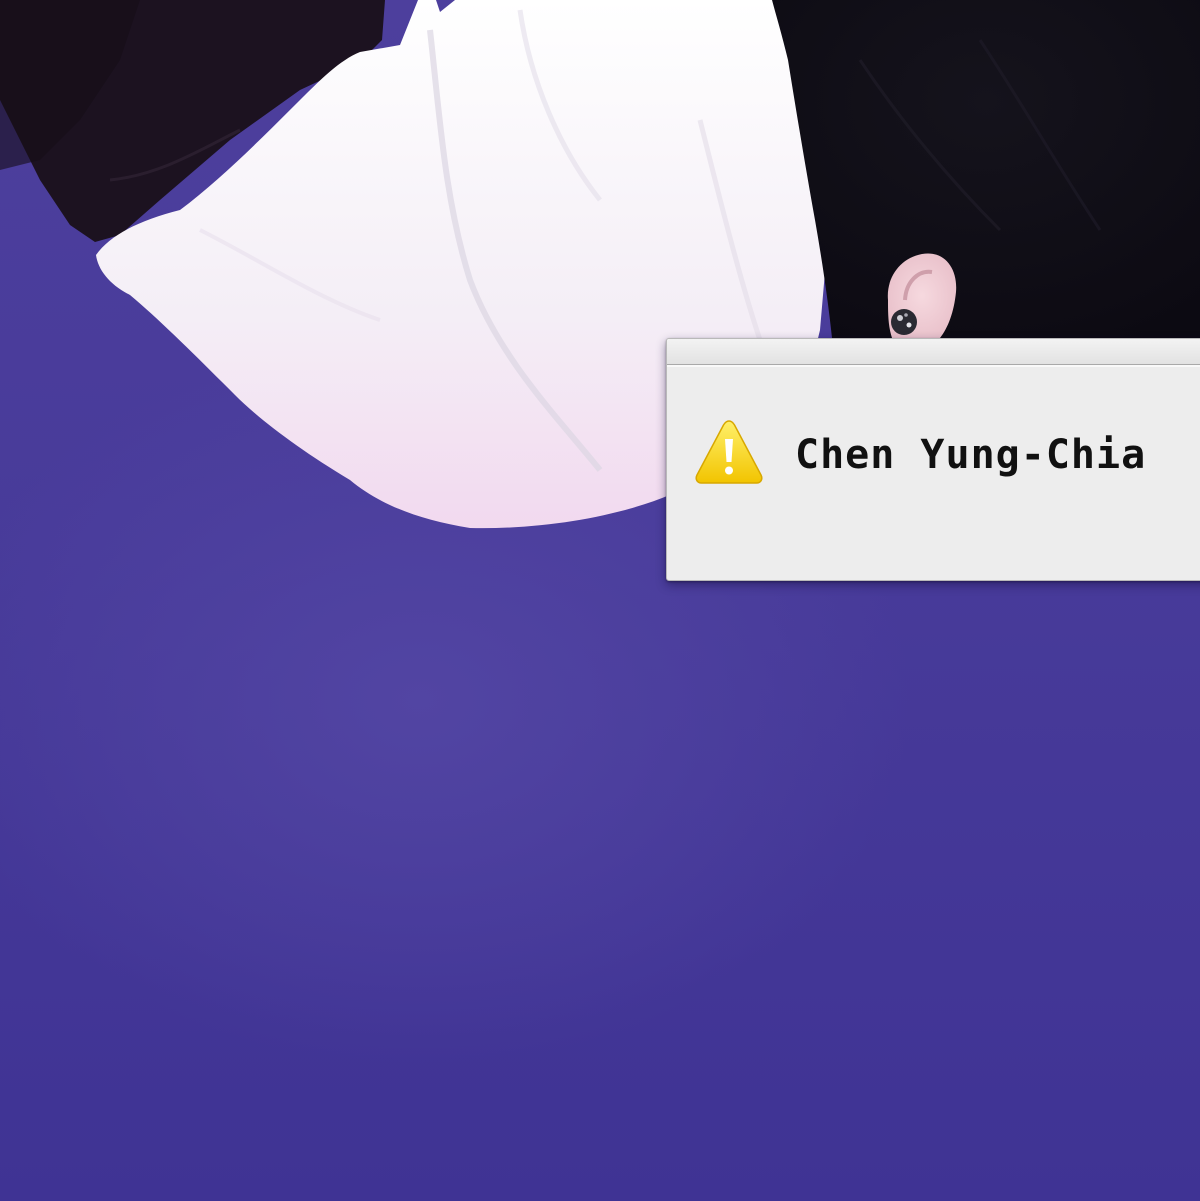 This screenshot has width=1200, height=1201. What do you see at coordinates (971, 455) in the screenshot?
I see `dialog-message: Chen Yung-Chia` at bounding box center [971, 455].